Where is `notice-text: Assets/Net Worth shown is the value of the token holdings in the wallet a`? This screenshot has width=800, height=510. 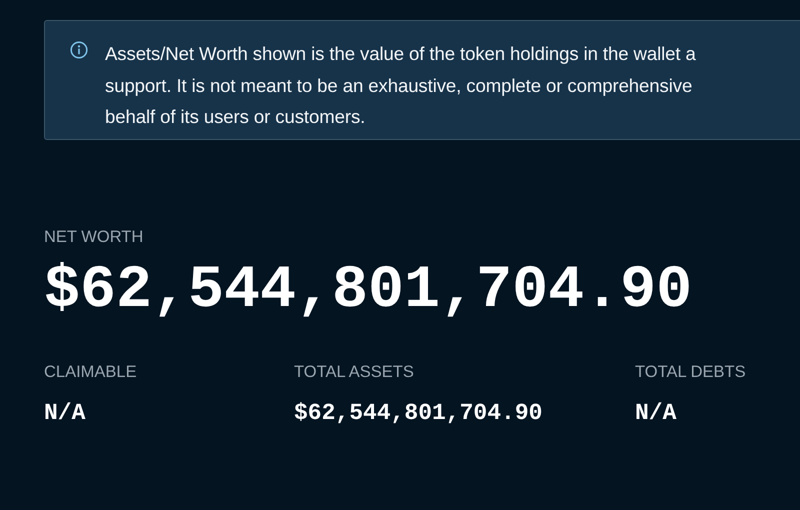 notice-text: Assets/Net Worth shown is the value of the token holdings in the wallet a is located at coordinates (400, 54).